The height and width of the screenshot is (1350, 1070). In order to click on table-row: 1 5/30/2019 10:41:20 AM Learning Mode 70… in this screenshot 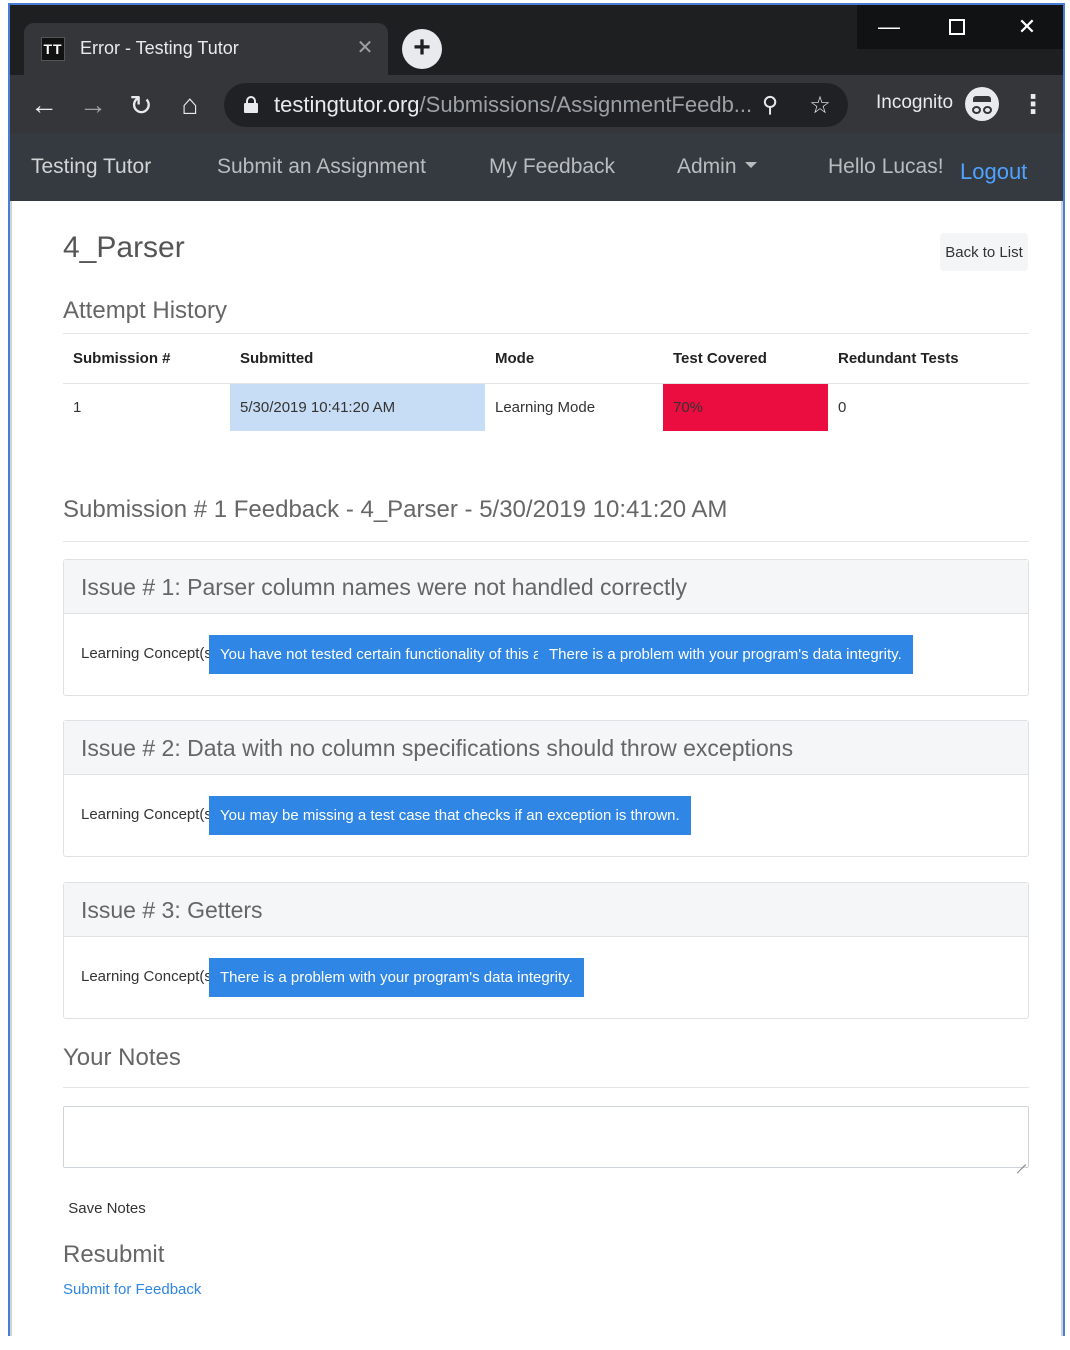, I will do `click(546, 407)`.